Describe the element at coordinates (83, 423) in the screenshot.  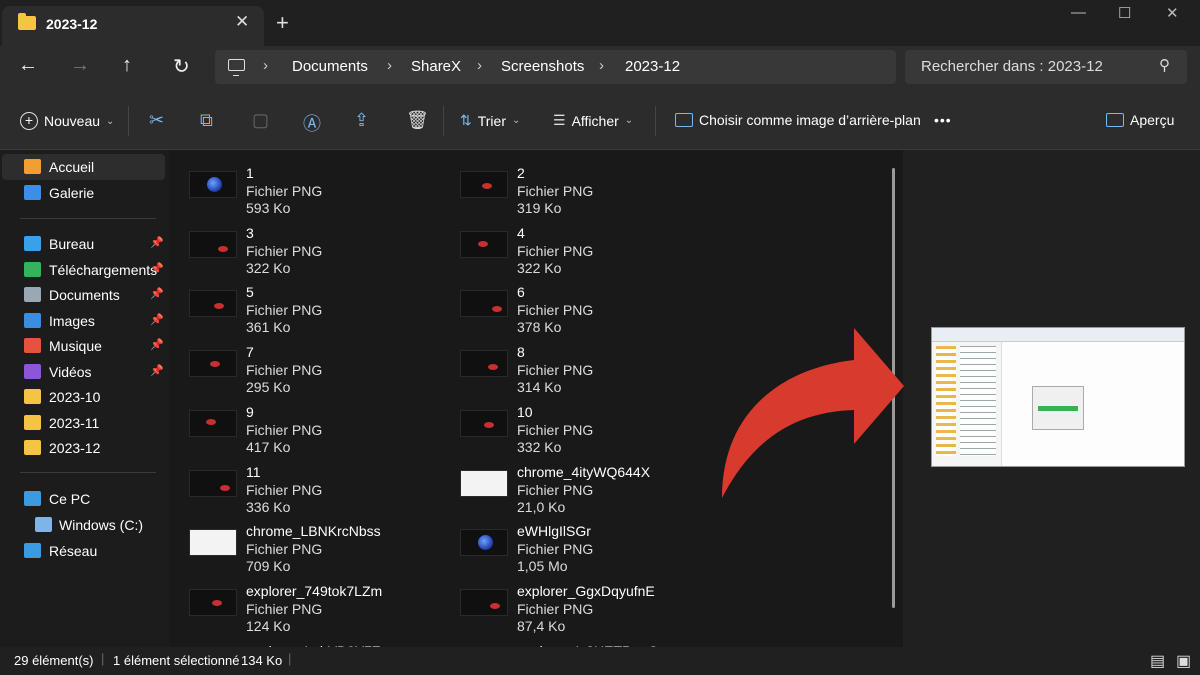
I see `sidebar-item-2023-11: 2023-11` at that location.